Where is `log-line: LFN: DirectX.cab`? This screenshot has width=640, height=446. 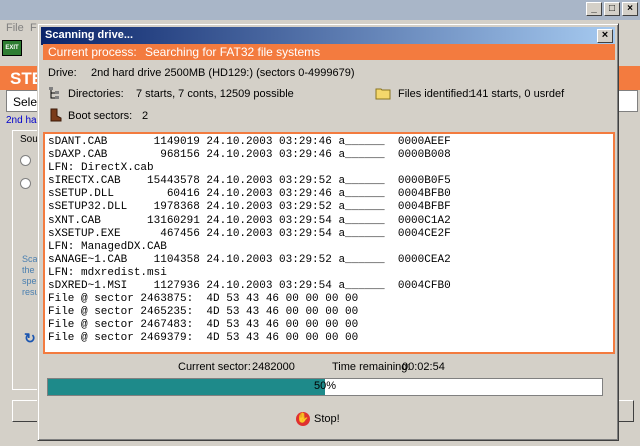
log-line: LFN: DirectX.cab is located at coordinates (101, 168).